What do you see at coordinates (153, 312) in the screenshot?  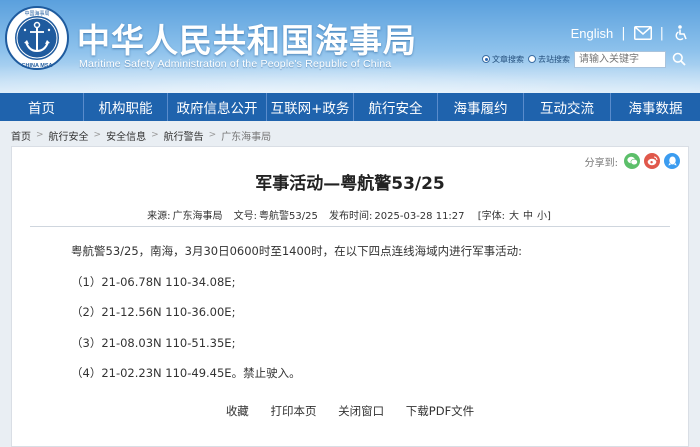 I see `article-paragraph-point-2: （2）21-12.56N 110-36.00E;` at bounding box center [153, 312].